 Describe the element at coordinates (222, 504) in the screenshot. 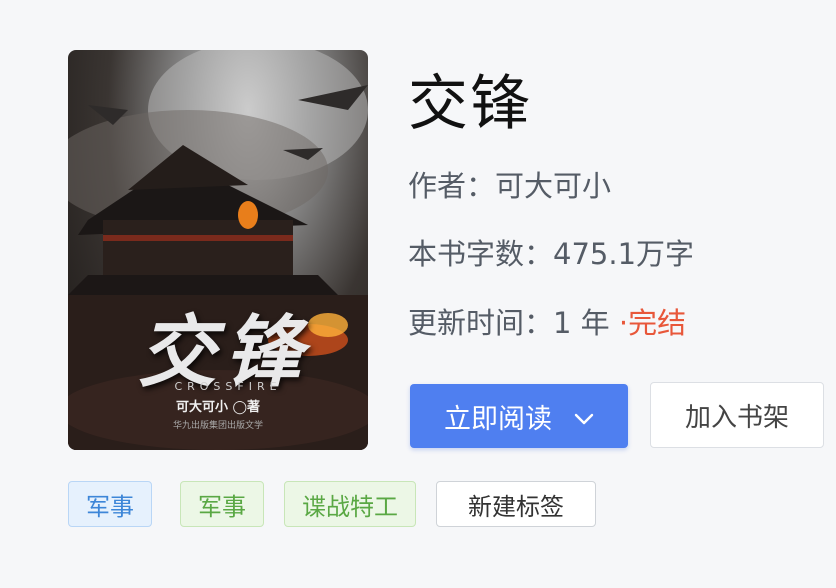

I see `tag-military: 军事` at that location.